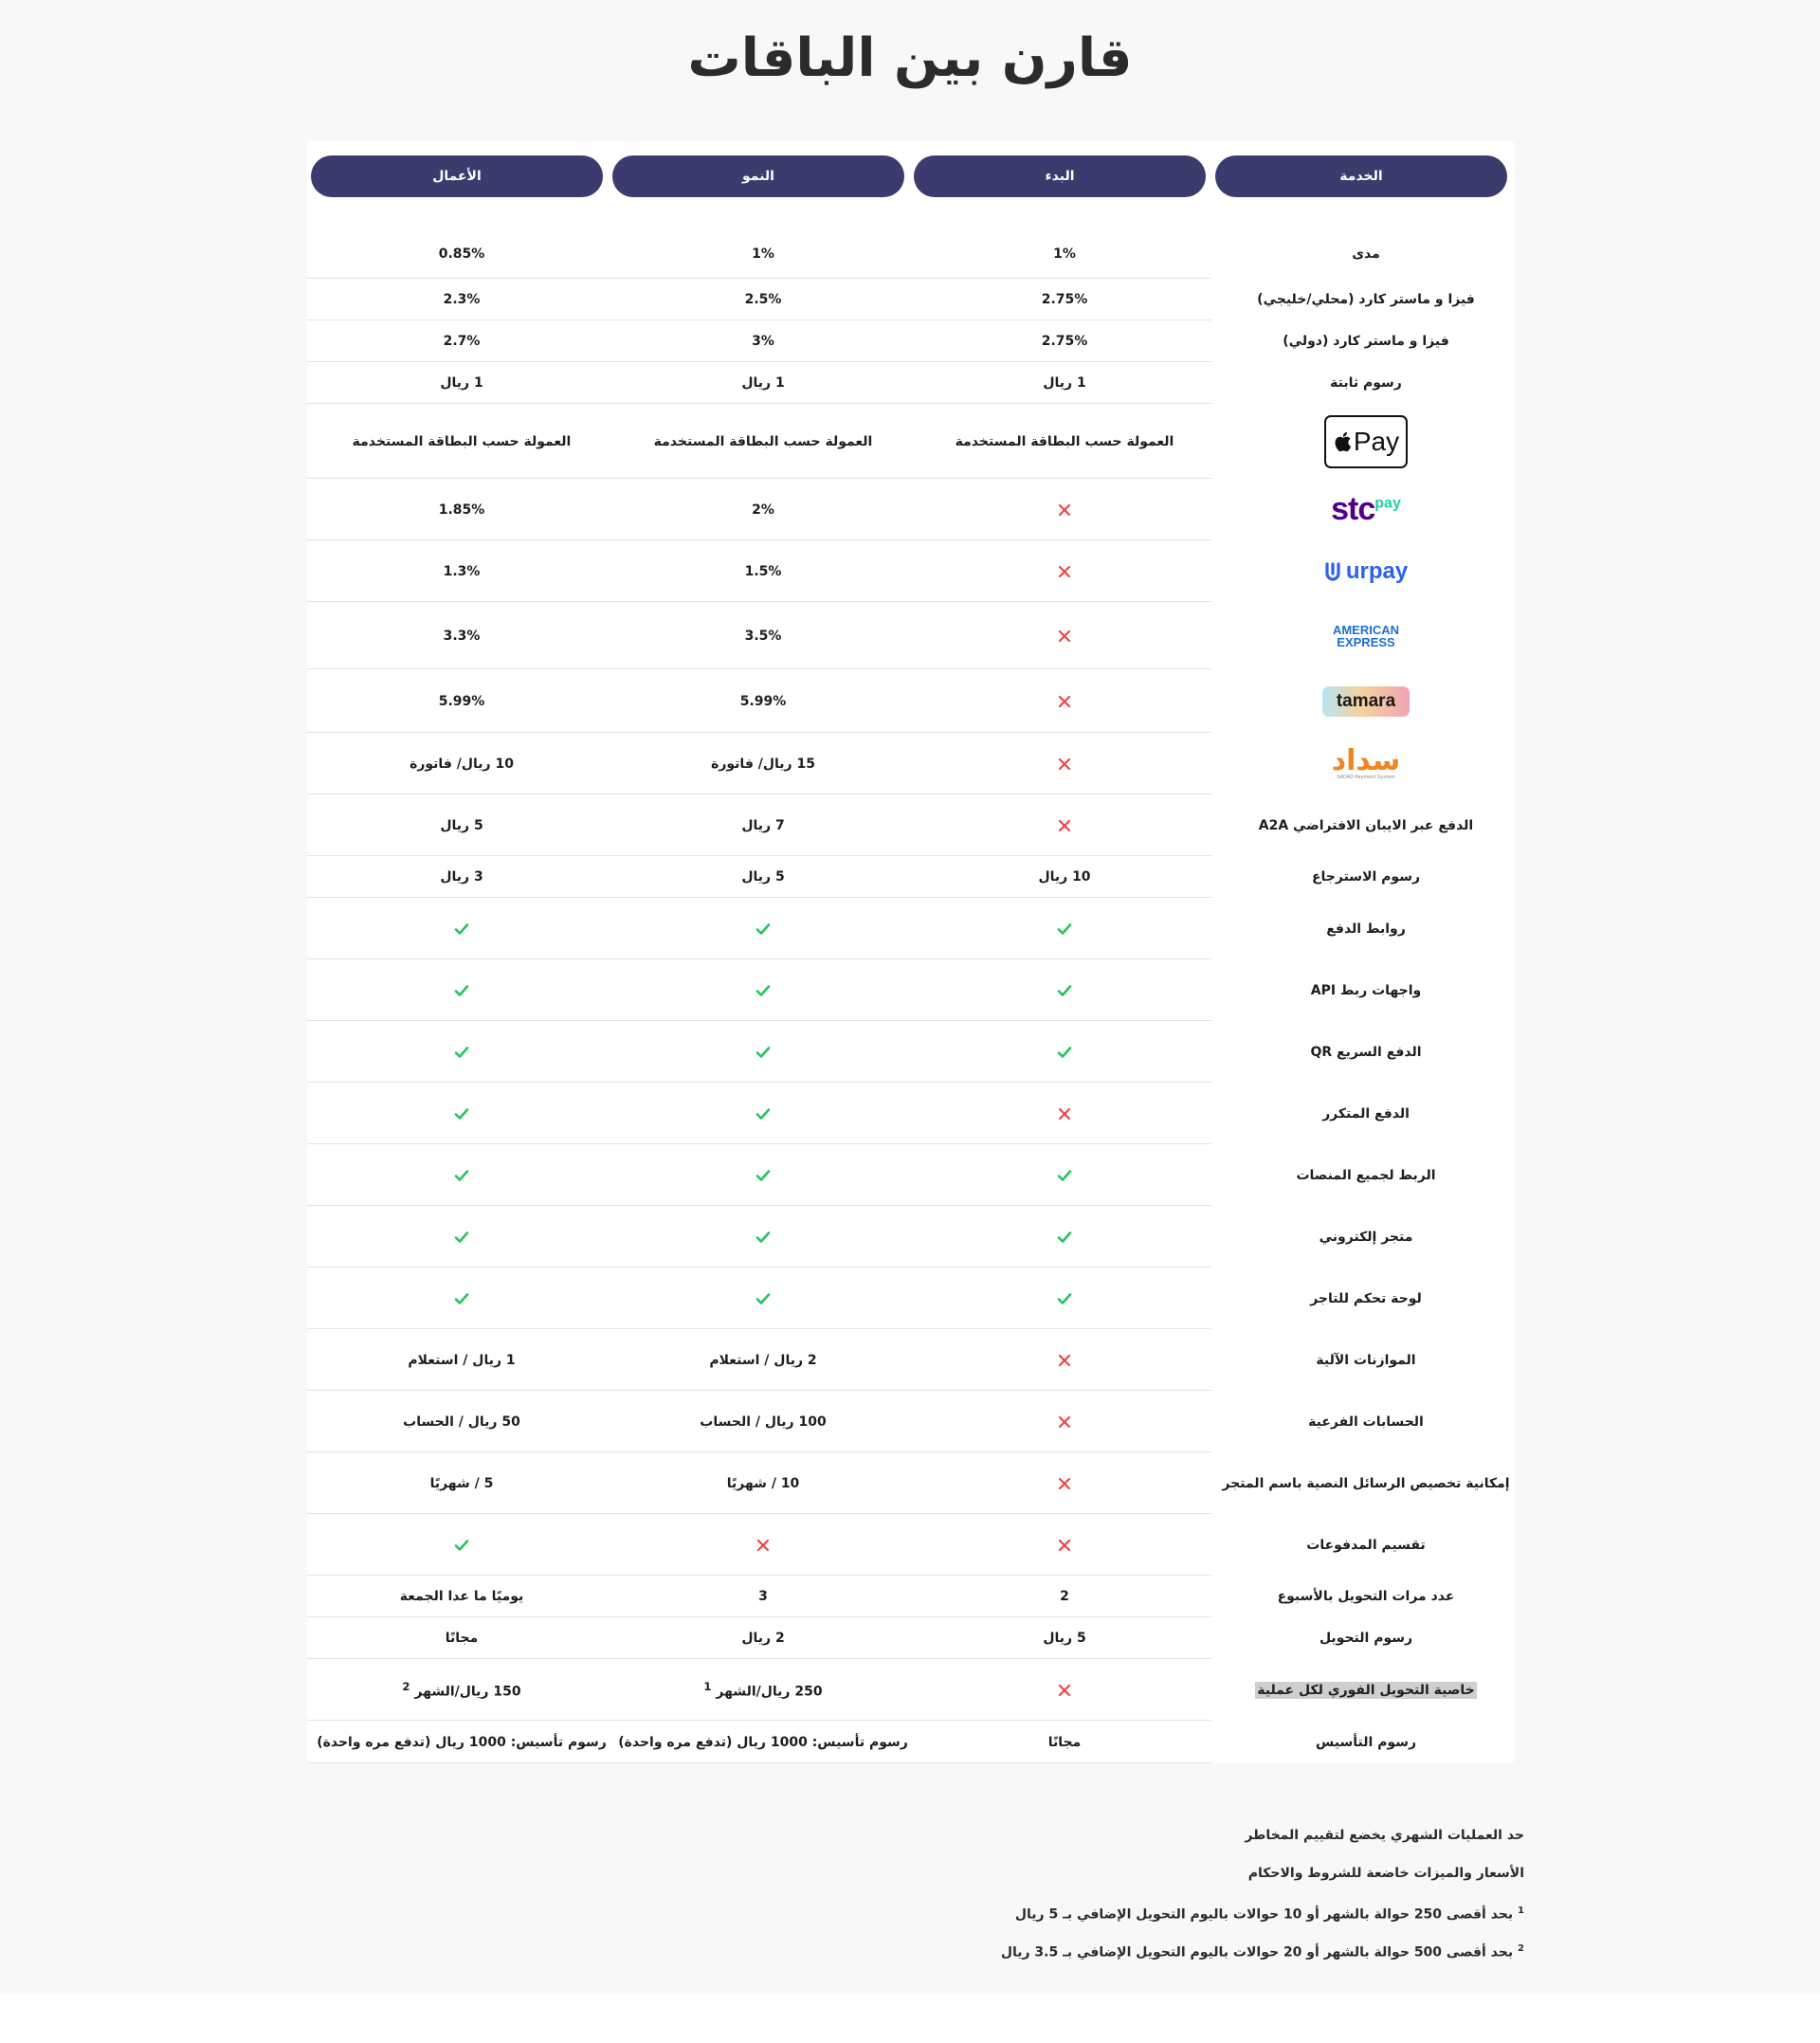 The image size is (1820, 2043). Describe the element at coordinates (1366, 877) in the screenshot. I see `row-label: رسوم الاسترجاع` at that location.